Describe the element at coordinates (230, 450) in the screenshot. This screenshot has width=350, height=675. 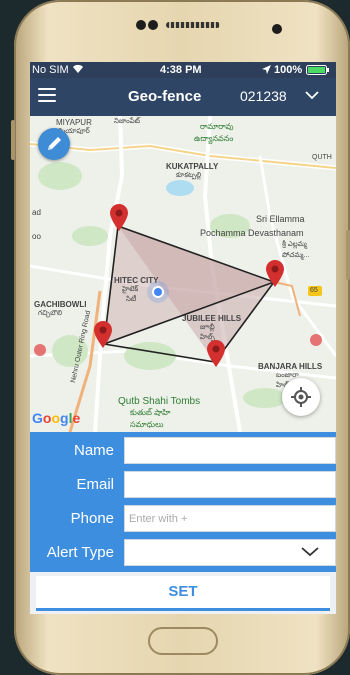
I see `name-input` at that location.